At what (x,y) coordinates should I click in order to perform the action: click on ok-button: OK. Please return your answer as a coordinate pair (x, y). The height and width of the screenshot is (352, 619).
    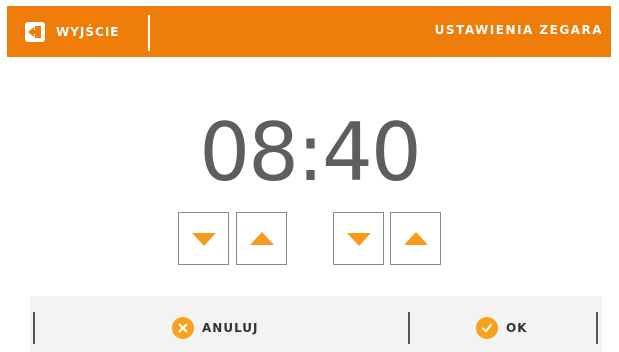
    Looking at the image, I should click on (502, 328).